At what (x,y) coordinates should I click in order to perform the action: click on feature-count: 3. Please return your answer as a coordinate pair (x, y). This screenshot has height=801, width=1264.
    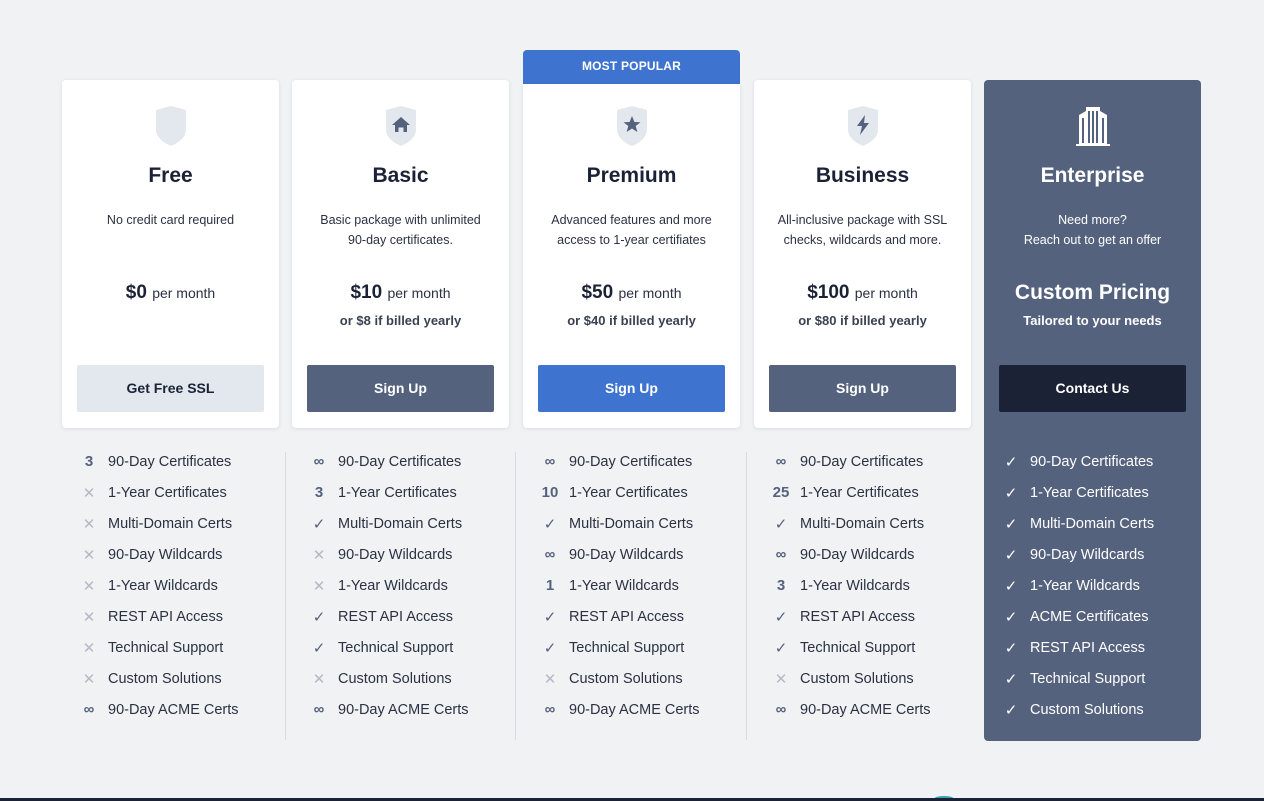
    Looking at the image, I should click on (89, 461).